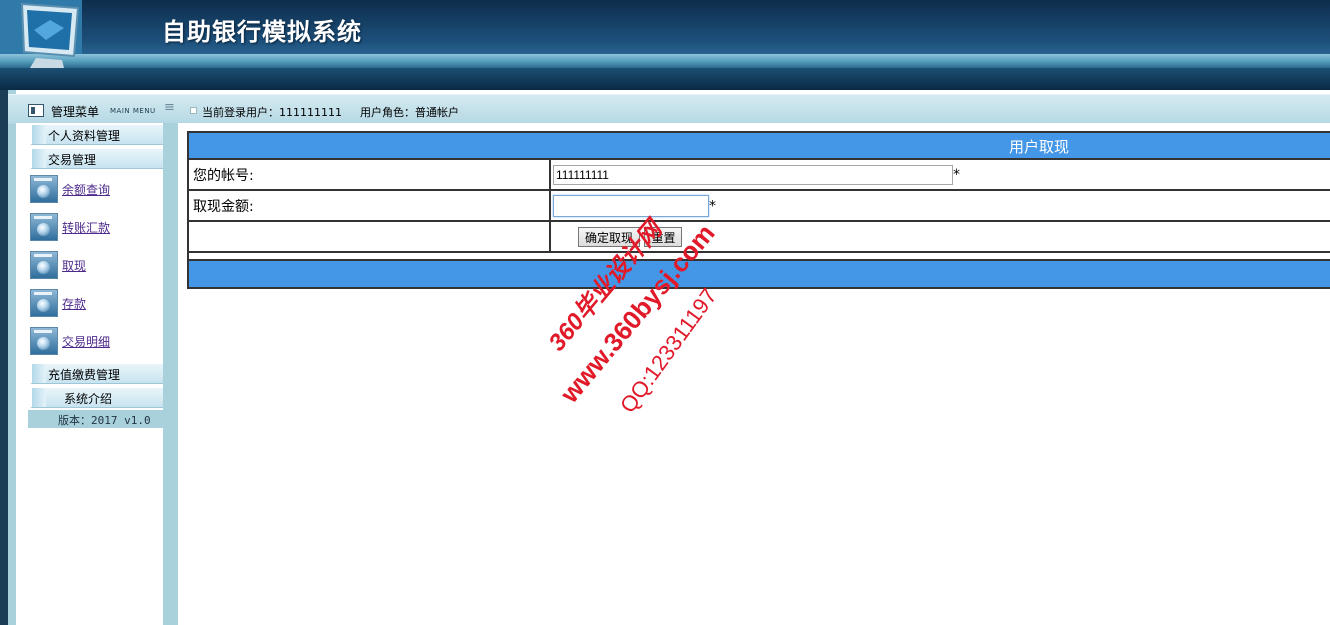  I want to click on menu-subtitle: MAIN MENU, so click(133, 111).